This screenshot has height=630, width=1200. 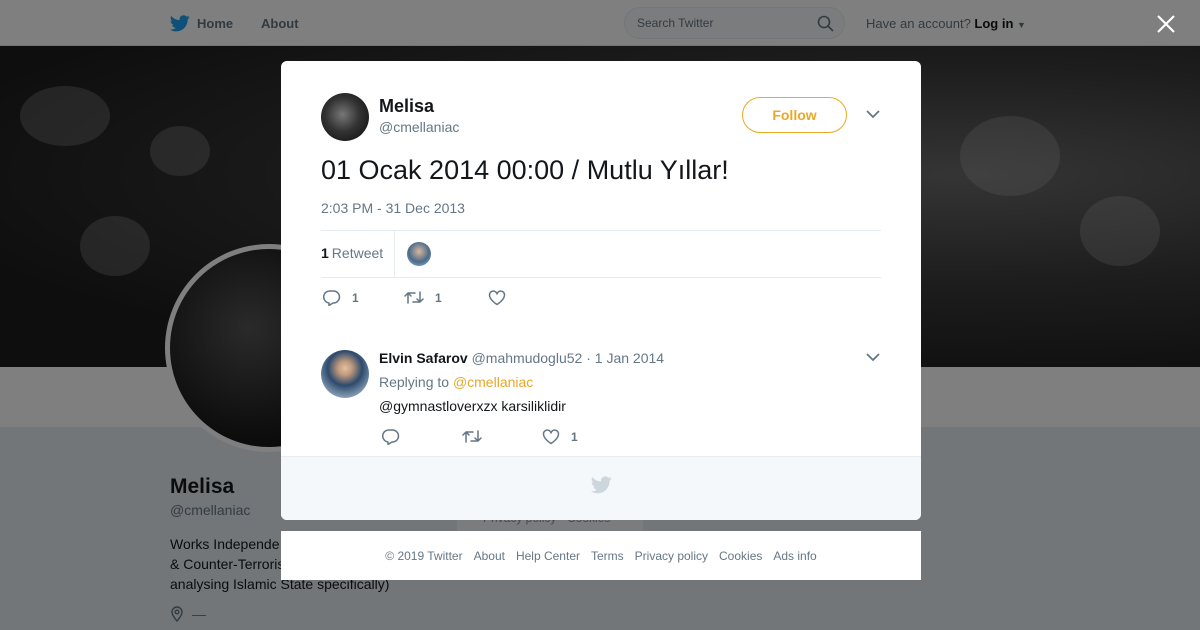 What do you see at coordinates (355, 297) in the screenshot?
I see `reply-count: 1` at bounding box center [355, 297].